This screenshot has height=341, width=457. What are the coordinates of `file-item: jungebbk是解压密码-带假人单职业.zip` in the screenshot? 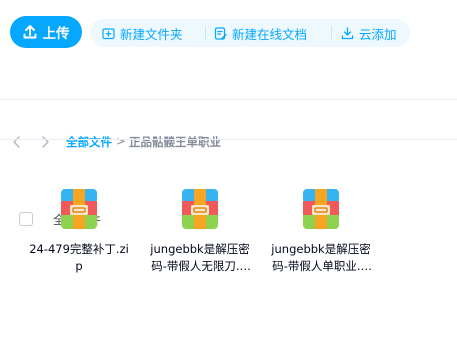 It's located at (321, 238).